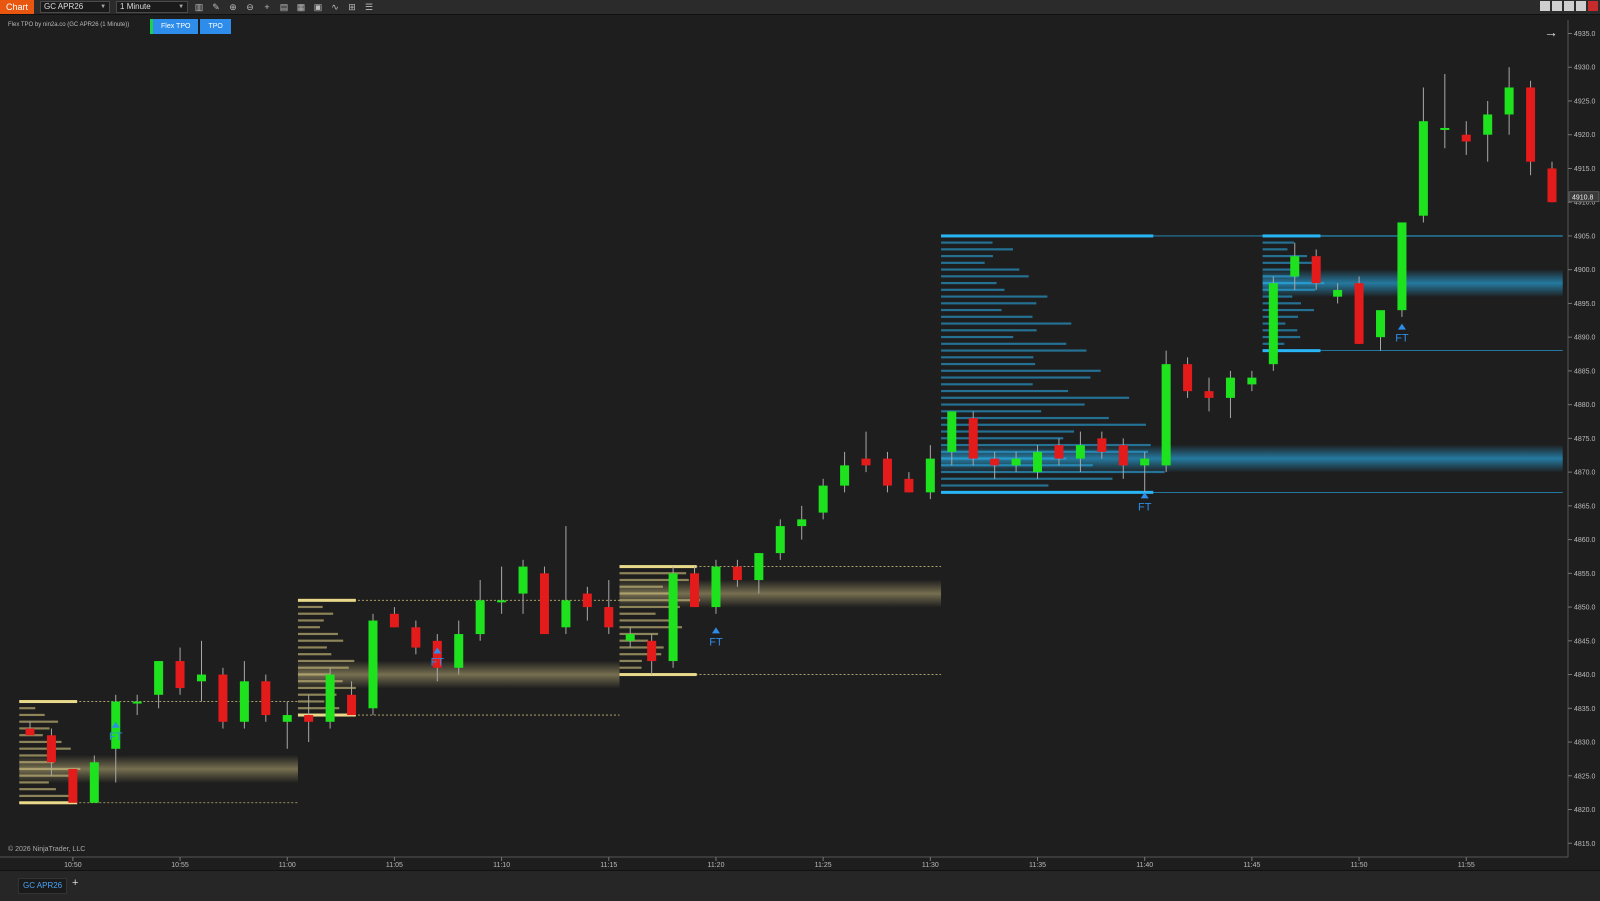 The height and width of the screenshot is (901, 1600). What do you see at coordinates (394, 865) in the screenshot?
I see `x-tick-label: 11:05` at bounding box center [394, 865].